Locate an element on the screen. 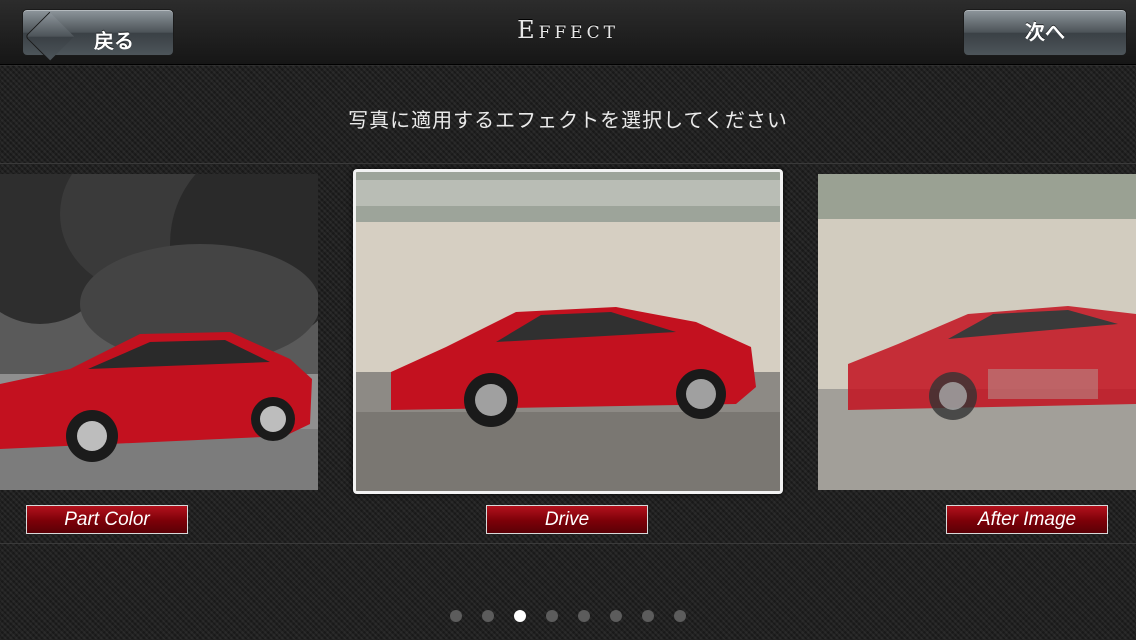  carousel-top-divider is located at coordinates (568, 163).